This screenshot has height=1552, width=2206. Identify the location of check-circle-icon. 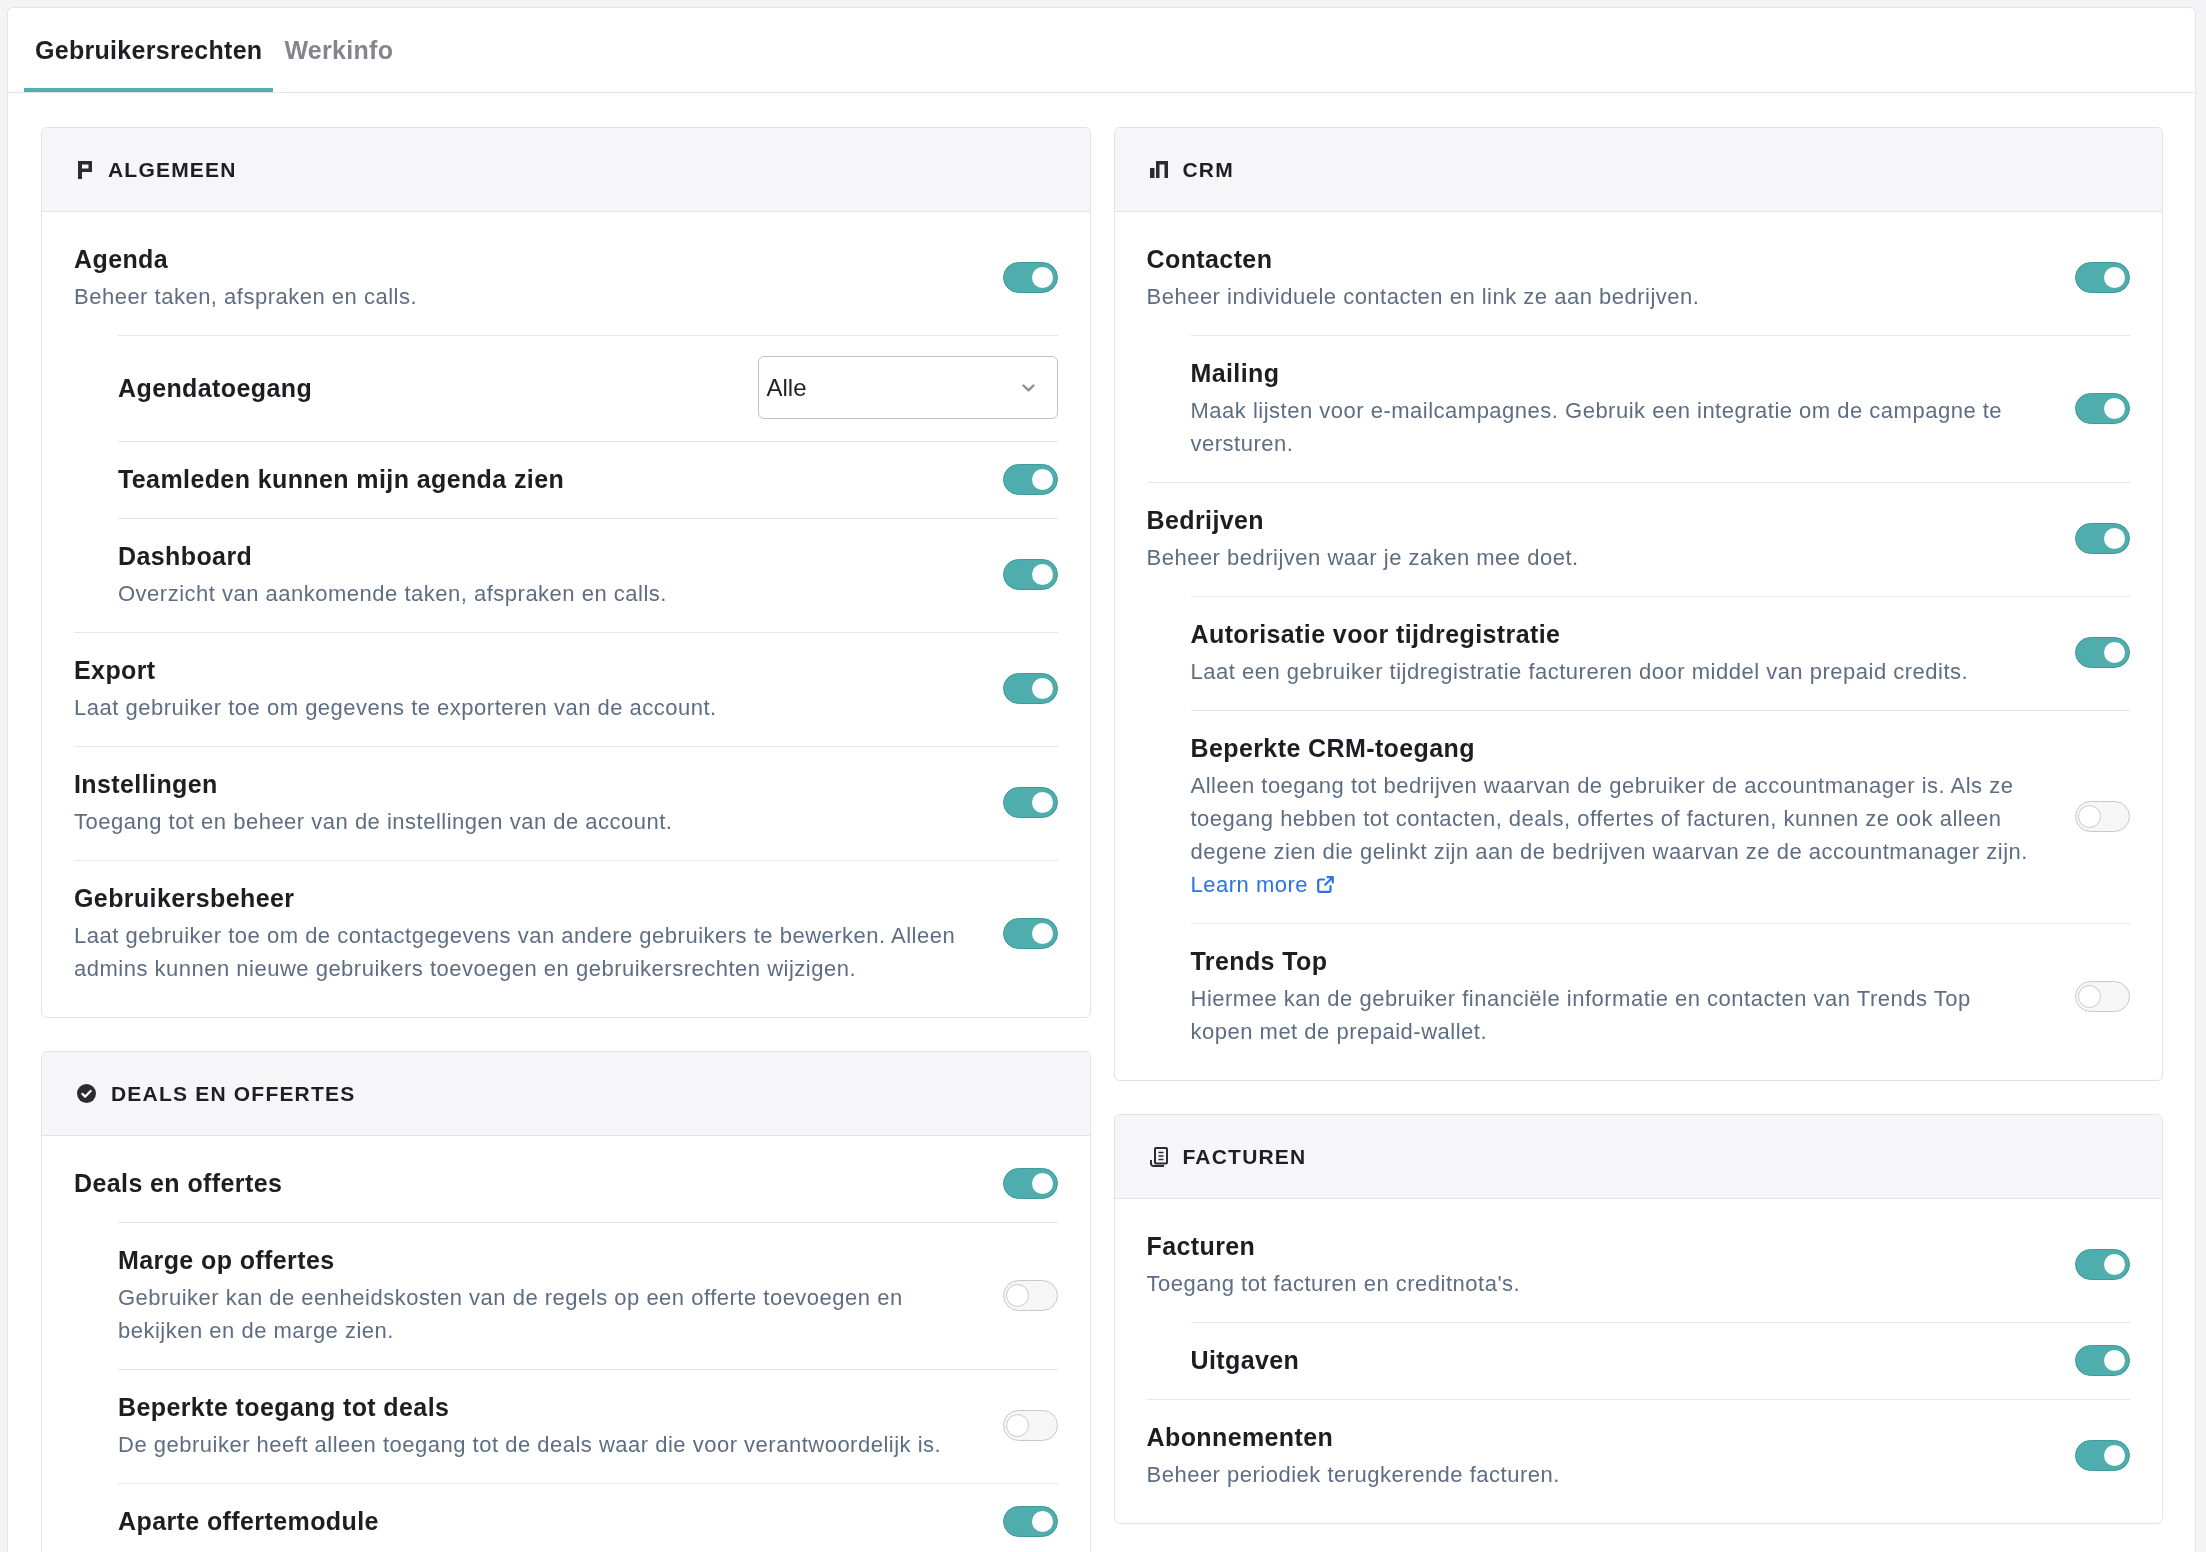
(86, 1093).